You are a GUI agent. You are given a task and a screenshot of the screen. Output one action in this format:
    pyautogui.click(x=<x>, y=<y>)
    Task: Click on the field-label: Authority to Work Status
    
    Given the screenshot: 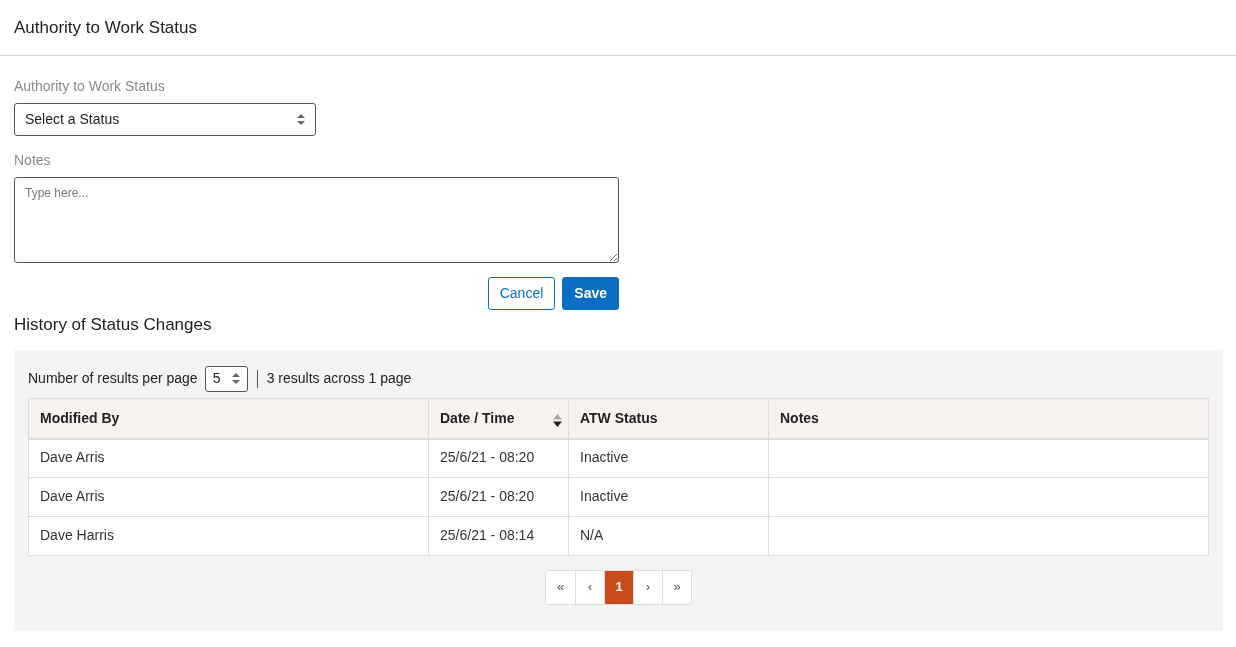 What is the action you would take?
    pyautogui.click(x=90, y=86)
    